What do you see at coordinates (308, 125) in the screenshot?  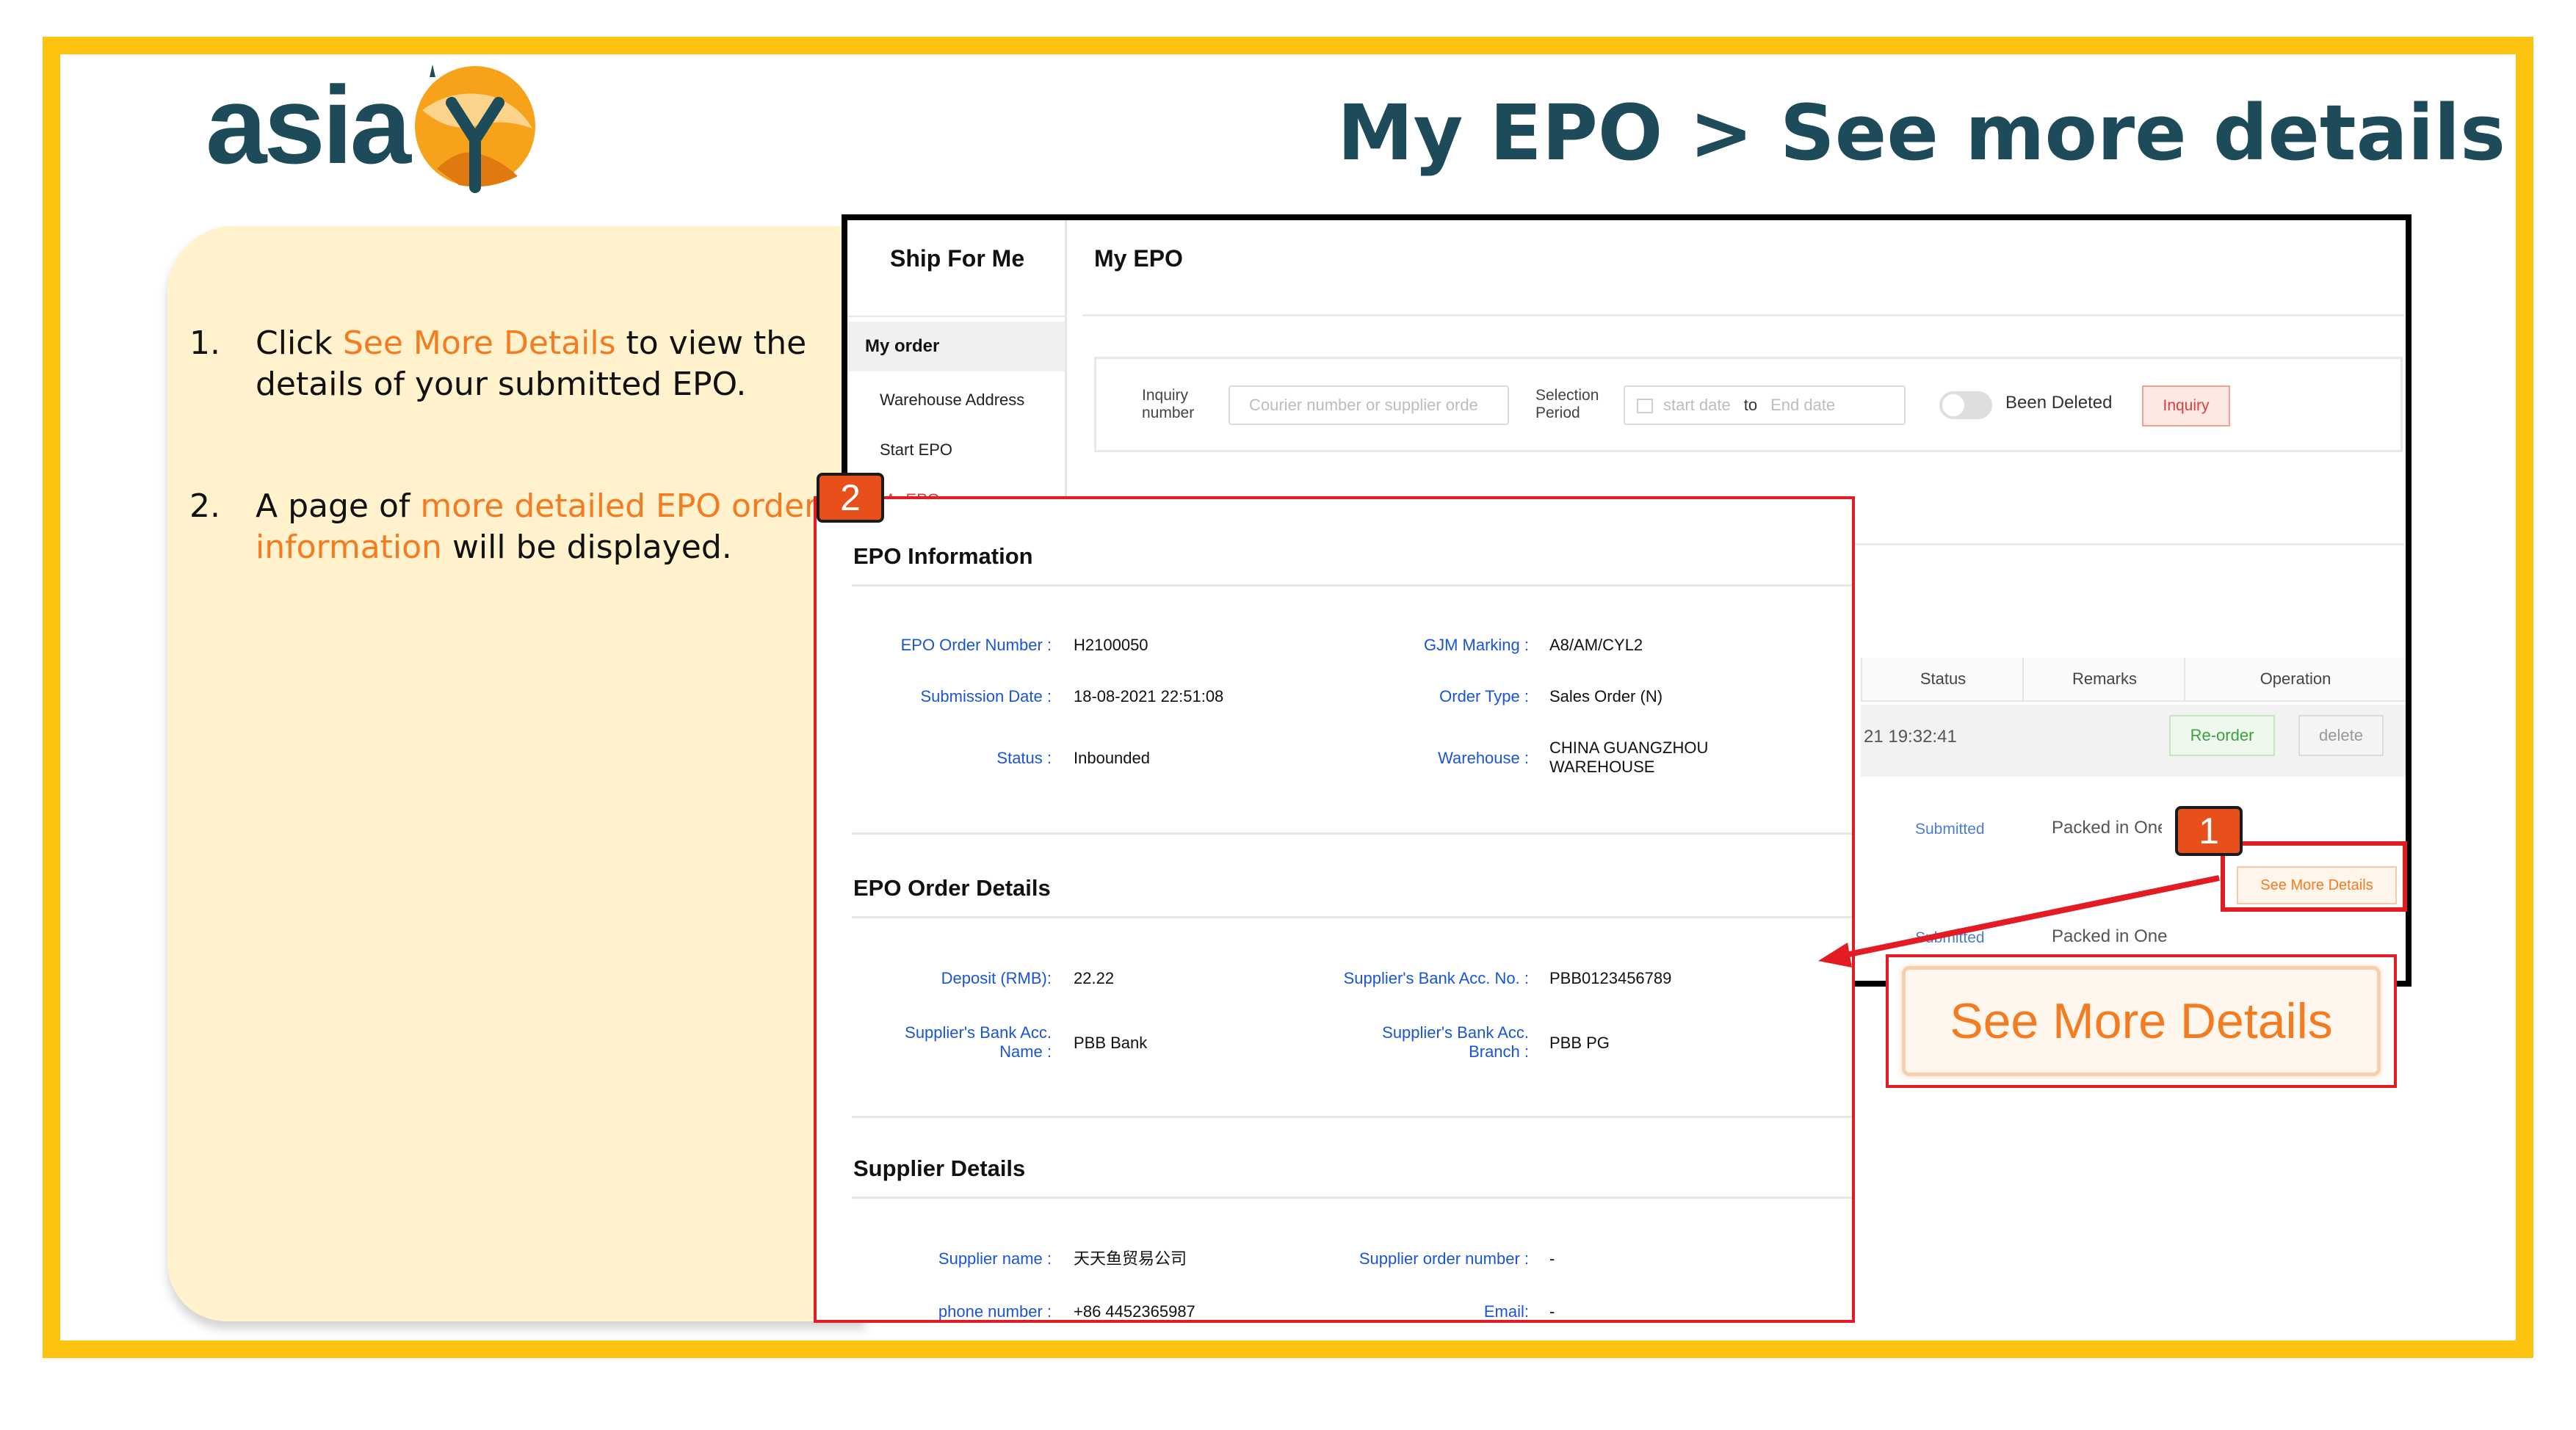 I see `logo-text: asia` at bounding box center [308, 125].